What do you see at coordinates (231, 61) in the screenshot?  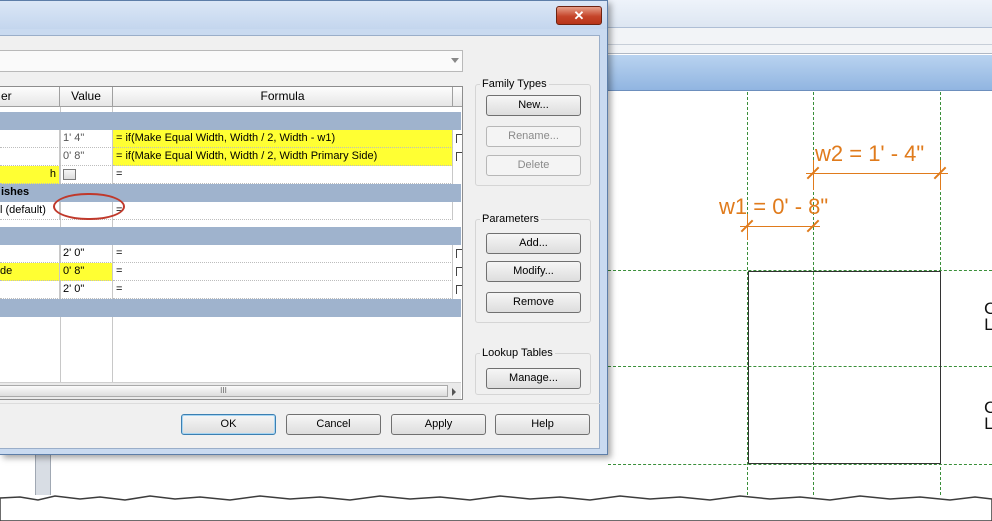 I see `type-name-dropdown` at bounding box center [231, 61].